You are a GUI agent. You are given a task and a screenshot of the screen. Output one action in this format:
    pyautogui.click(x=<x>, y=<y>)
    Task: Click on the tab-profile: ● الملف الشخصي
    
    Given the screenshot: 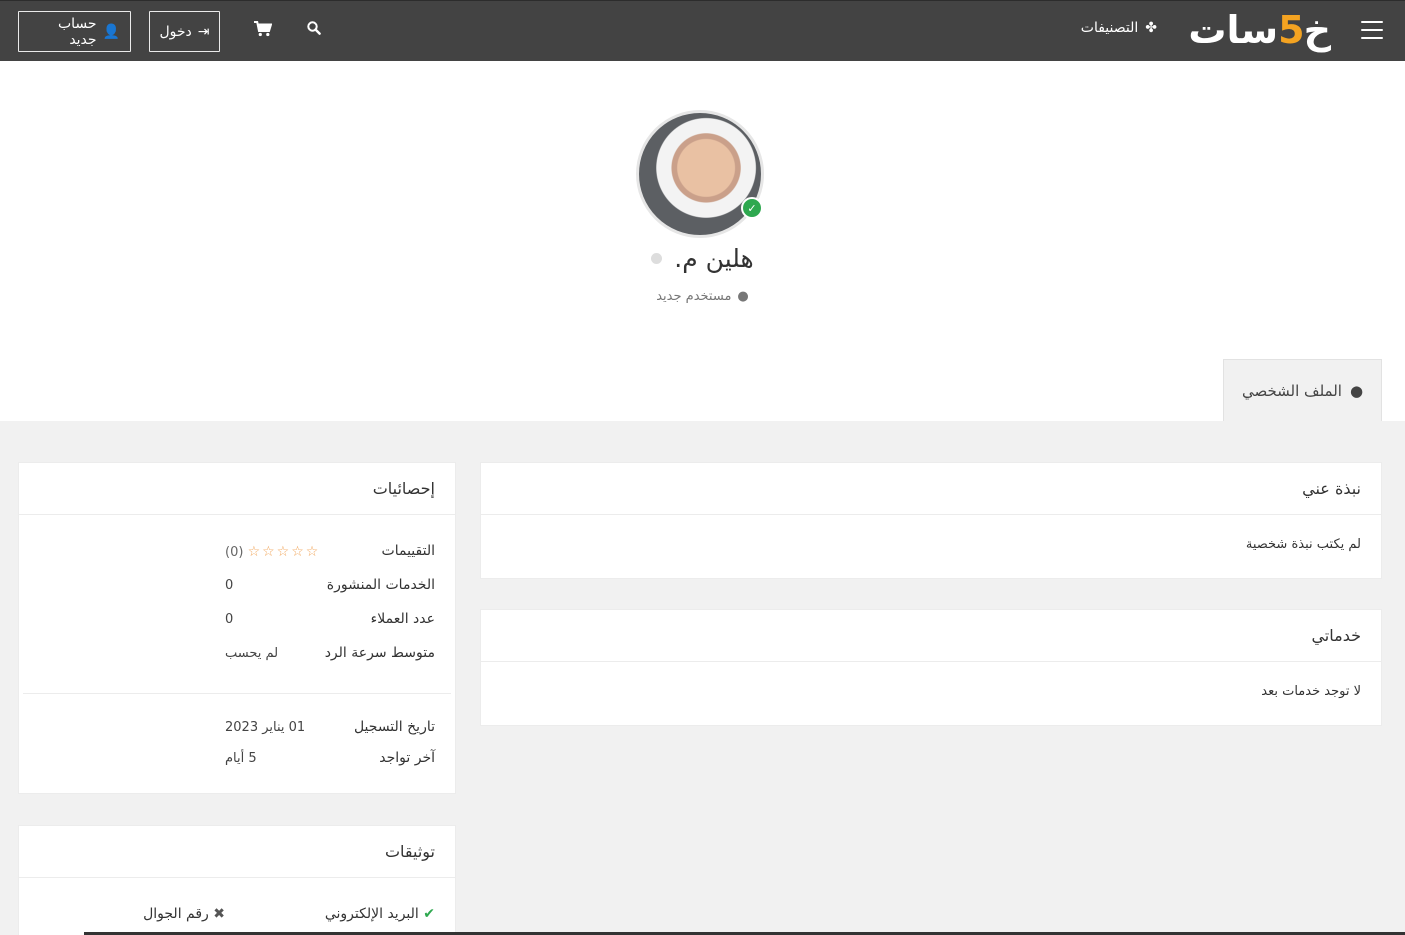 What is the action you would take?
    pyautogui.click(x=1302, y=390)
    